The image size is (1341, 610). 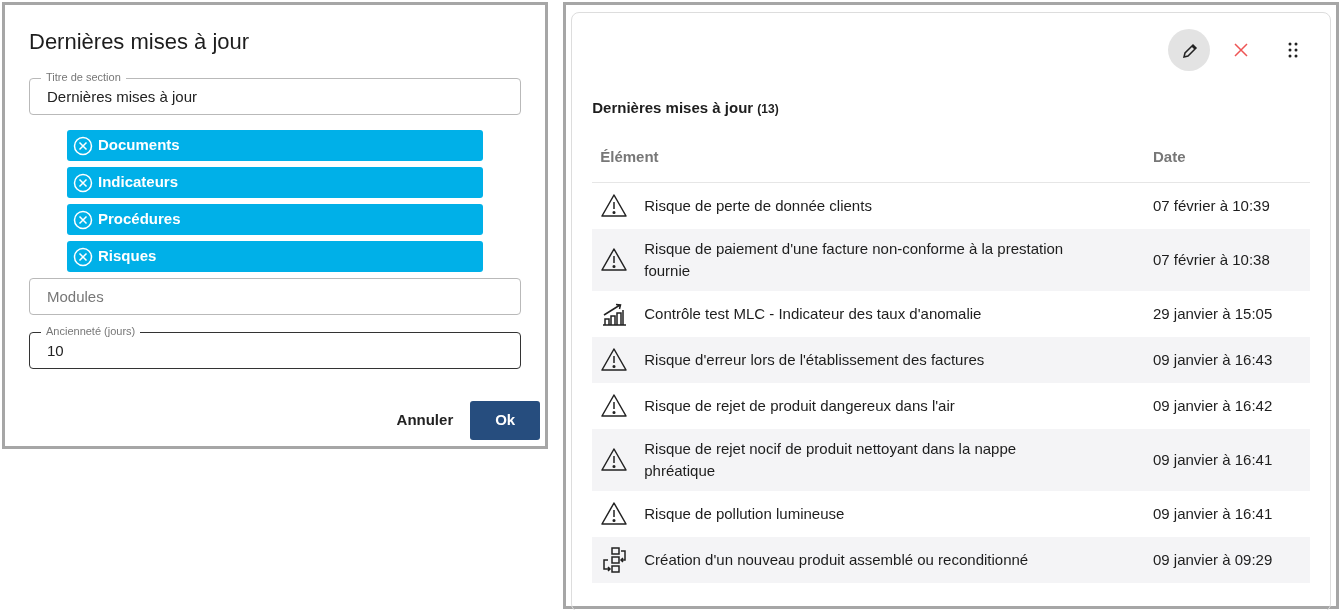 I want to click on element-name: Risque de perte de donnée clients, so click(x=890, y=205).